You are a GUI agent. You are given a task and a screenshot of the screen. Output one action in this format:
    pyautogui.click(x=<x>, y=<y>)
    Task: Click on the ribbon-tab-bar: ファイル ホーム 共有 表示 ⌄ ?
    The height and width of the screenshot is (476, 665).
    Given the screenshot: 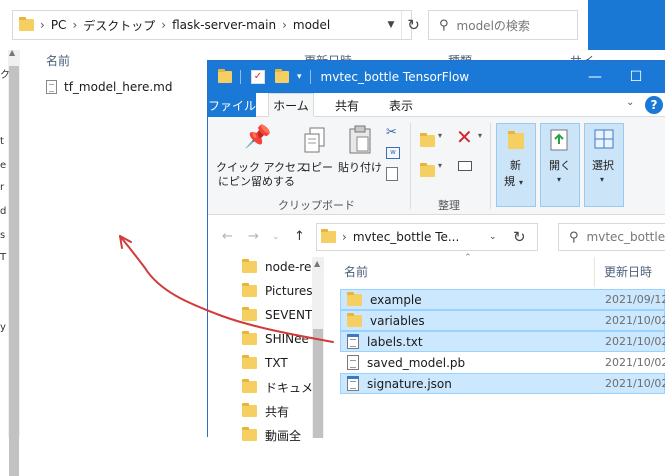 What is the action you would take?
    pyautogui.click(x=436, y=105)
    